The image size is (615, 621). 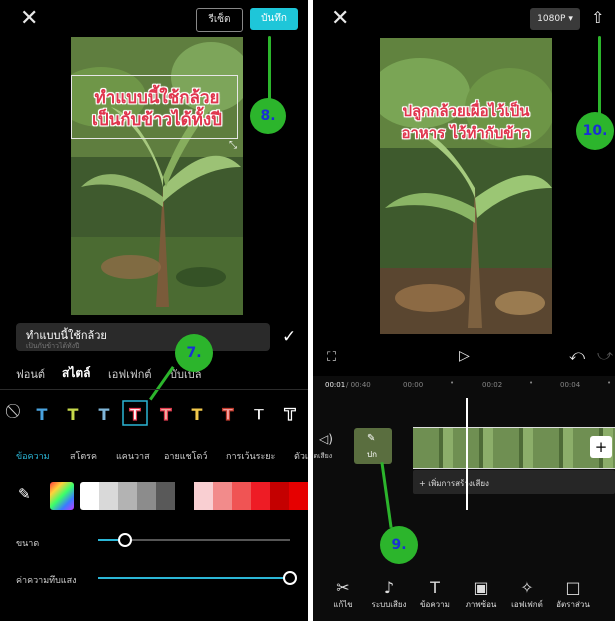 What do you see at coordinates (514, 482) in the screenshot?
I see `add-audio-track: + เพิ่มการสร้างเสียง` at bounding box center [514, 482].